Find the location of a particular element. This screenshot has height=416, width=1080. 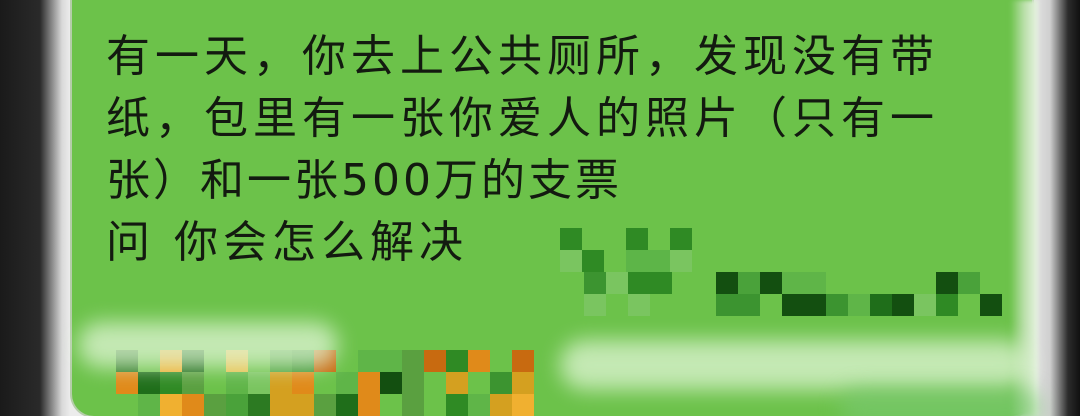

message-line-1: 有一天，你去上公共厕所，发现没有带 is located at coordinates (522, 56).